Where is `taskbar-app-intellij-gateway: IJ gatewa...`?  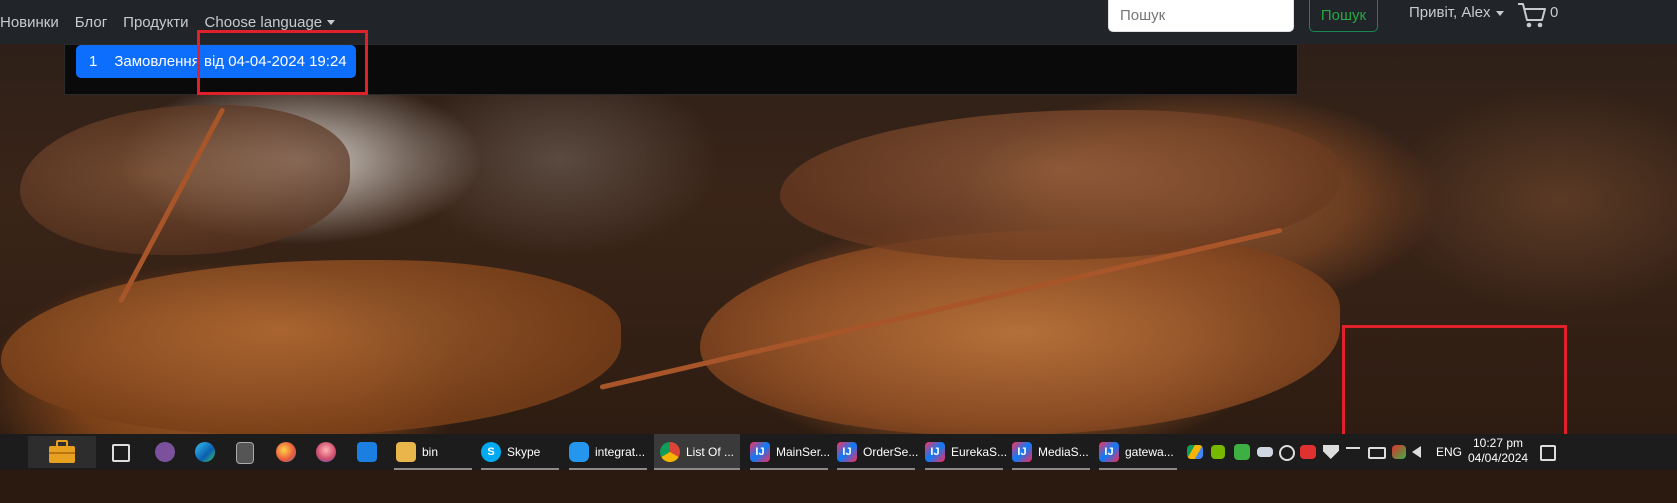
taskbar-app-intellij-gateway: IJ gatewa... is located at coordinates (1138, 452).